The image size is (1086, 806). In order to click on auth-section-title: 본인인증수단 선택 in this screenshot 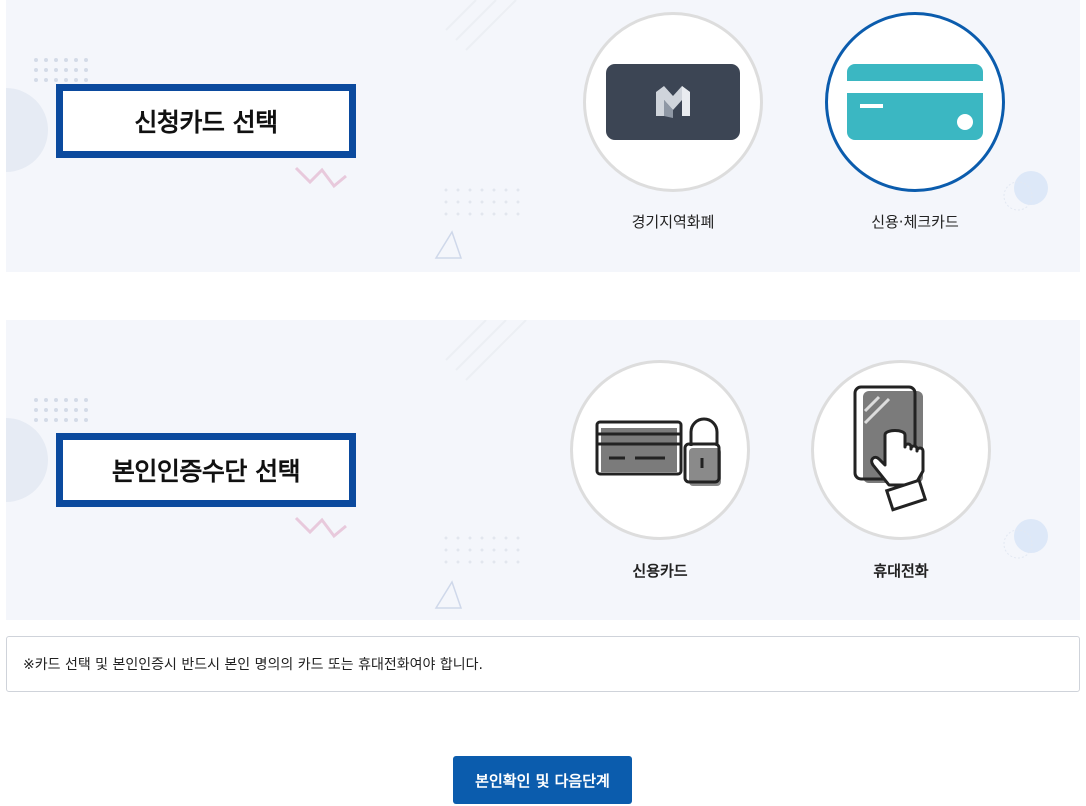, I will do `click(206, 470)`.